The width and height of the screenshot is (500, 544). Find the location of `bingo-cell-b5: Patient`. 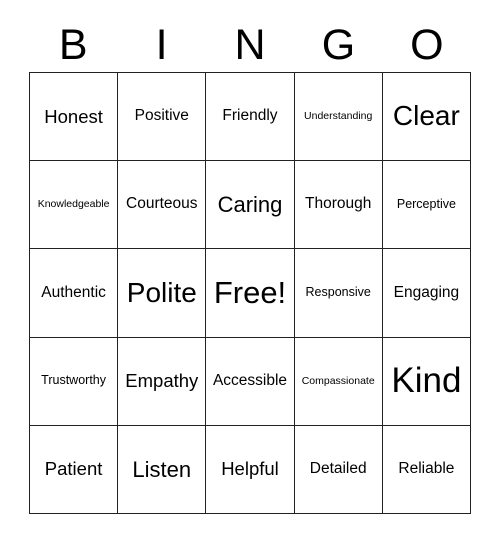

bingo-cell-b5: Patient is located at coordinates (74, 469).